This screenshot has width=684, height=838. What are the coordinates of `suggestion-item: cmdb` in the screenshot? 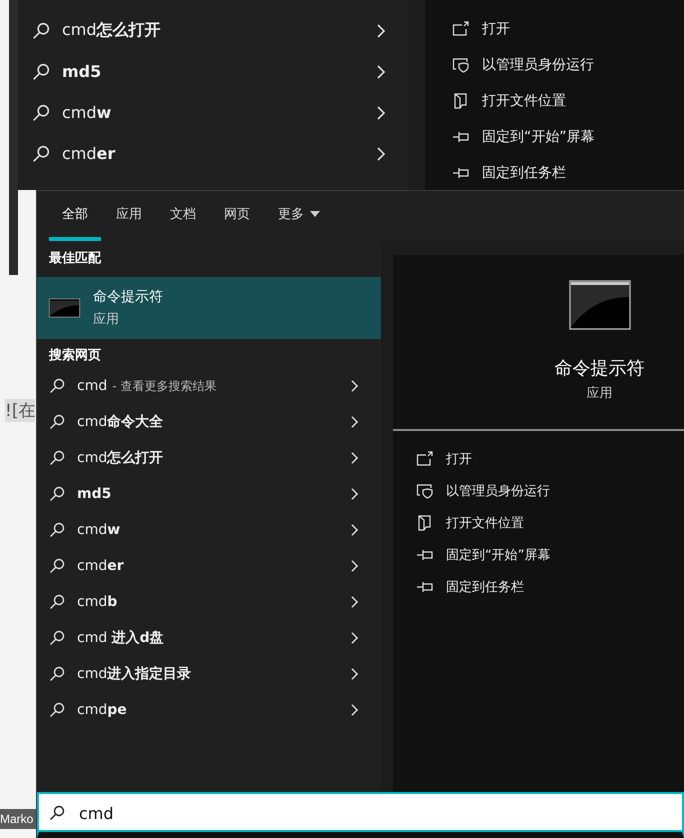 It's located at (209, 602).